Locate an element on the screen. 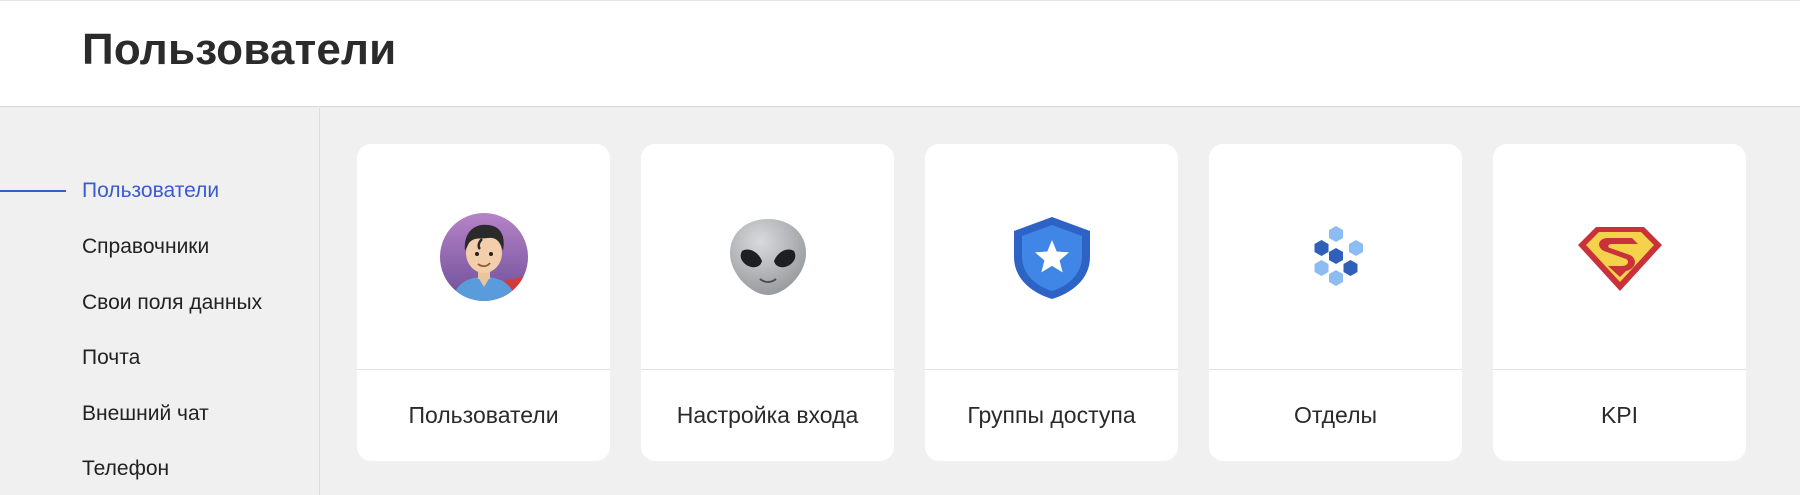  sidebar-item-external-chat: Внешний чат is located at coordinates (145, 414).